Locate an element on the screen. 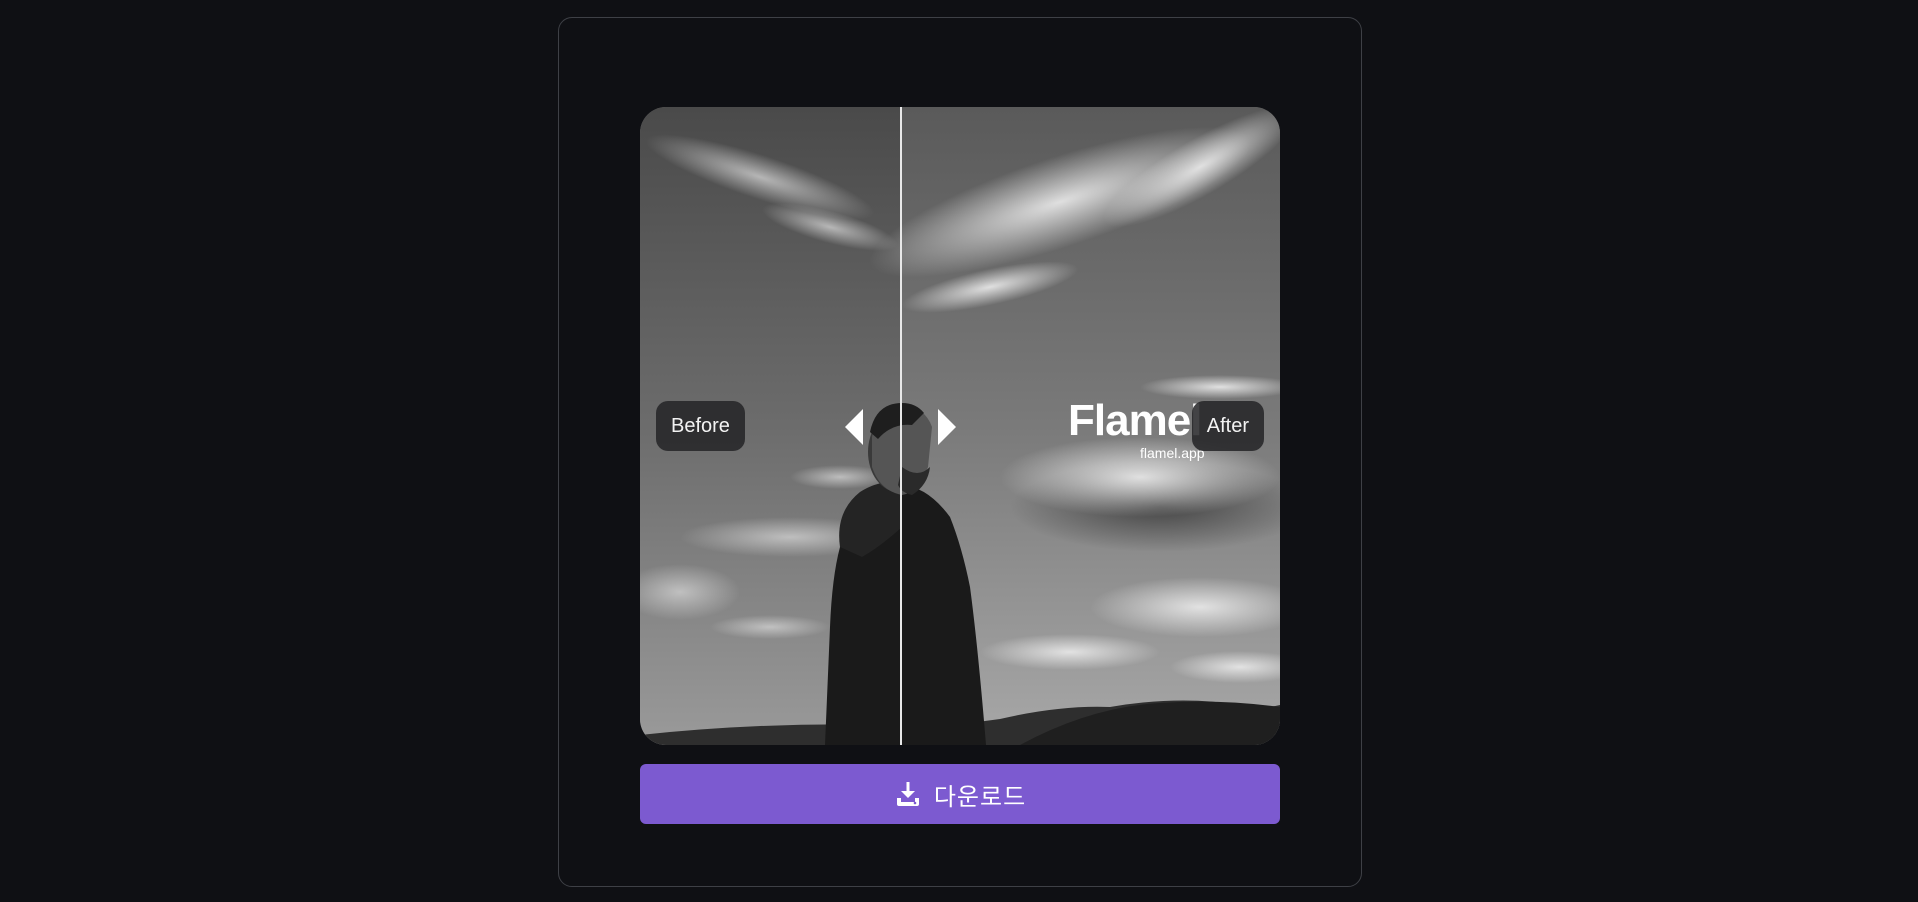 The width and height of the screenshot is (1918, 902). handle-right-arrow-icon is located at coordinates (946, 427).